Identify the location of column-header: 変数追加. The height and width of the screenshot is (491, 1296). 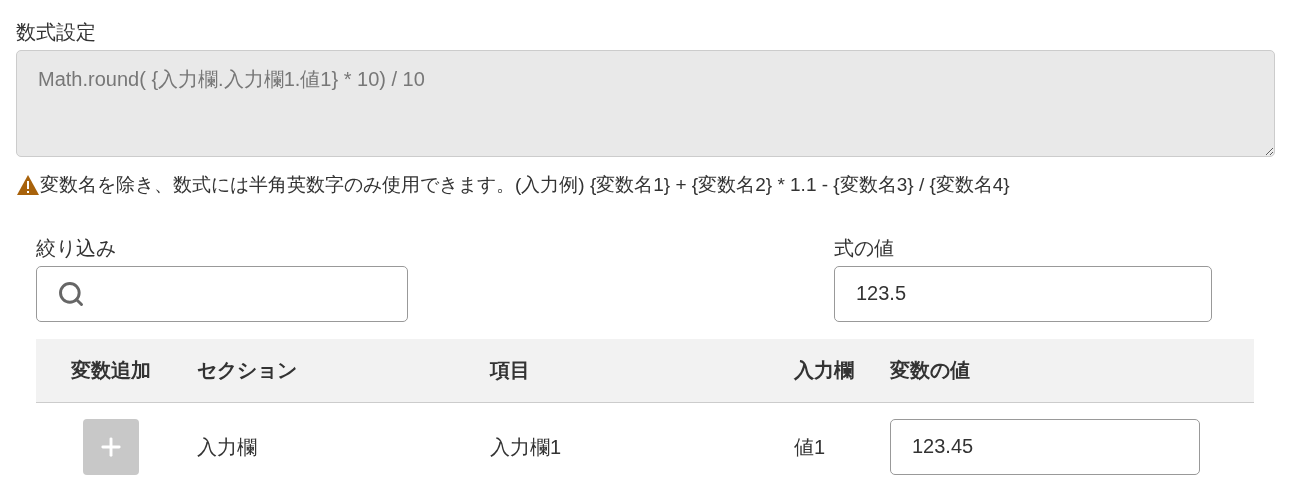
(110, 370).